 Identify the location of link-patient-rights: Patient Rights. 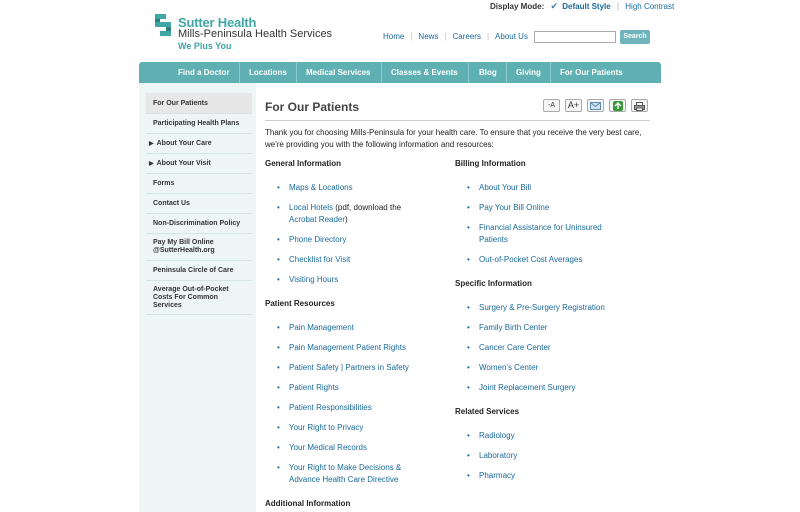
(314, 387).